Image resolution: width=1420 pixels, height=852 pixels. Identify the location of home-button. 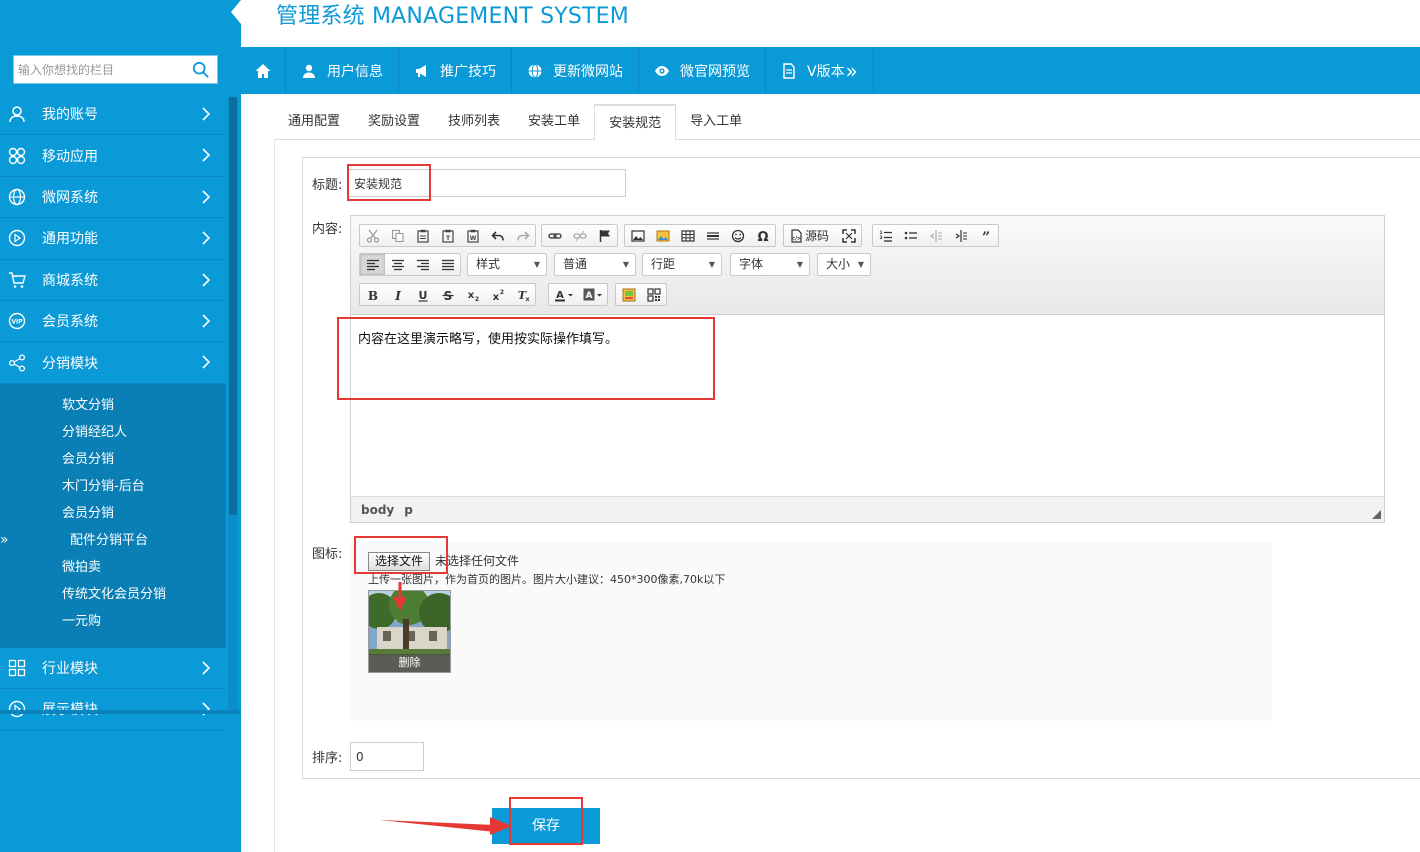
(263, 70).